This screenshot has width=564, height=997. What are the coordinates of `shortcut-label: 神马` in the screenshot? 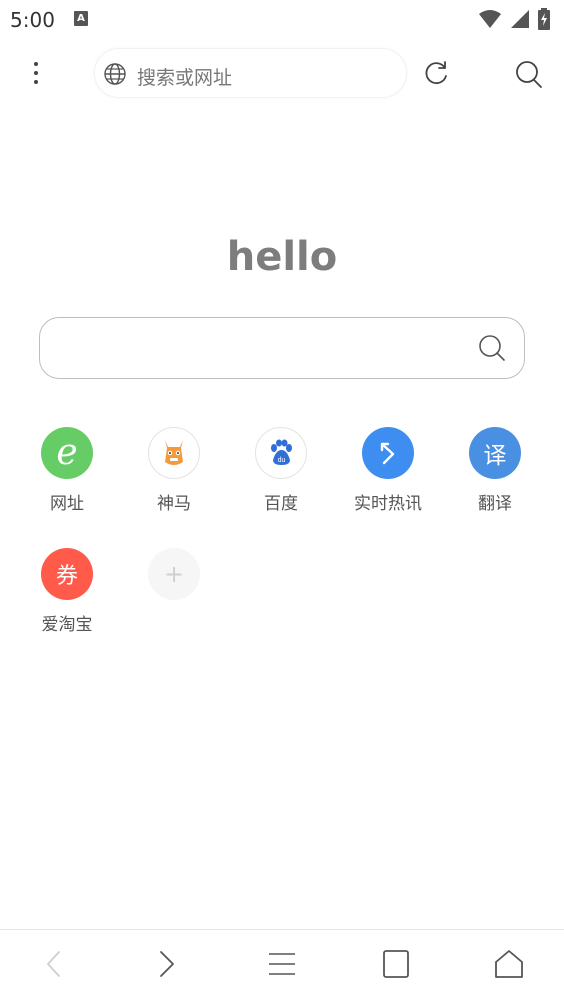 It's located at (174, 504).